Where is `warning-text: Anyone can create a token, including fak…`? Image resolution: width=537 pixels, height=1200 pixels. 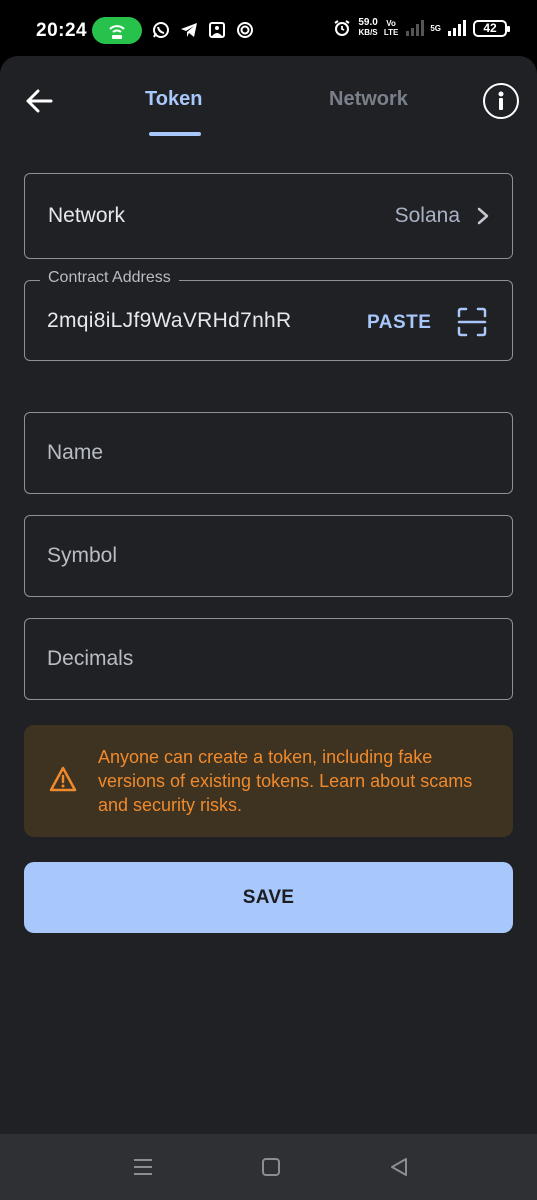
warning-text: Anyone can create a token, including fak… is located at coordinates (285, 781).